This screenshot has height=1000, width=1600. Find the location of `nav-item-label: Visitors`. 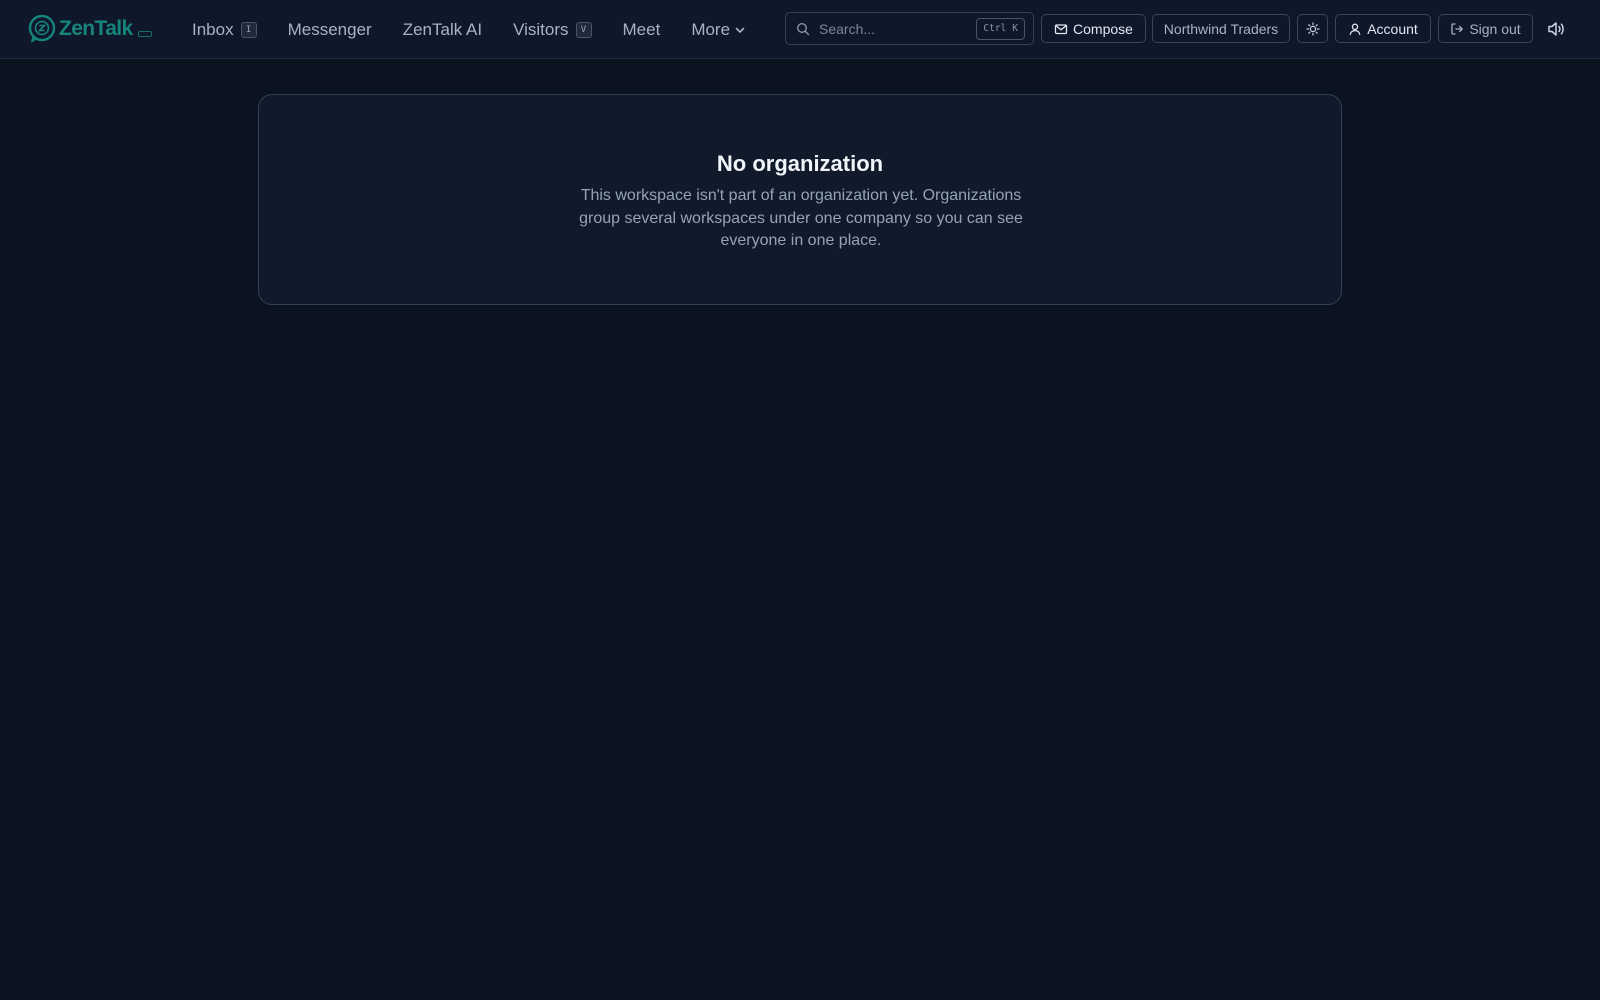

nav-item-label: Visitors is located at coordinates (541, 29).